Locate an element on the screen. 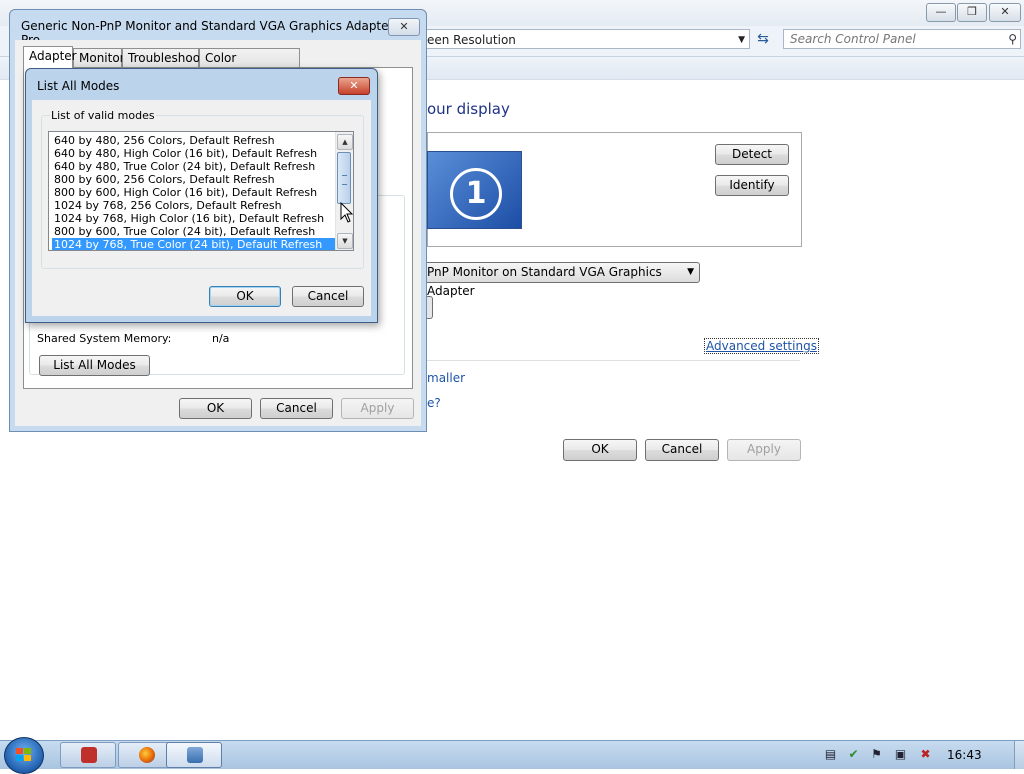  toolbox-icon is located at coordinates (89, 755).